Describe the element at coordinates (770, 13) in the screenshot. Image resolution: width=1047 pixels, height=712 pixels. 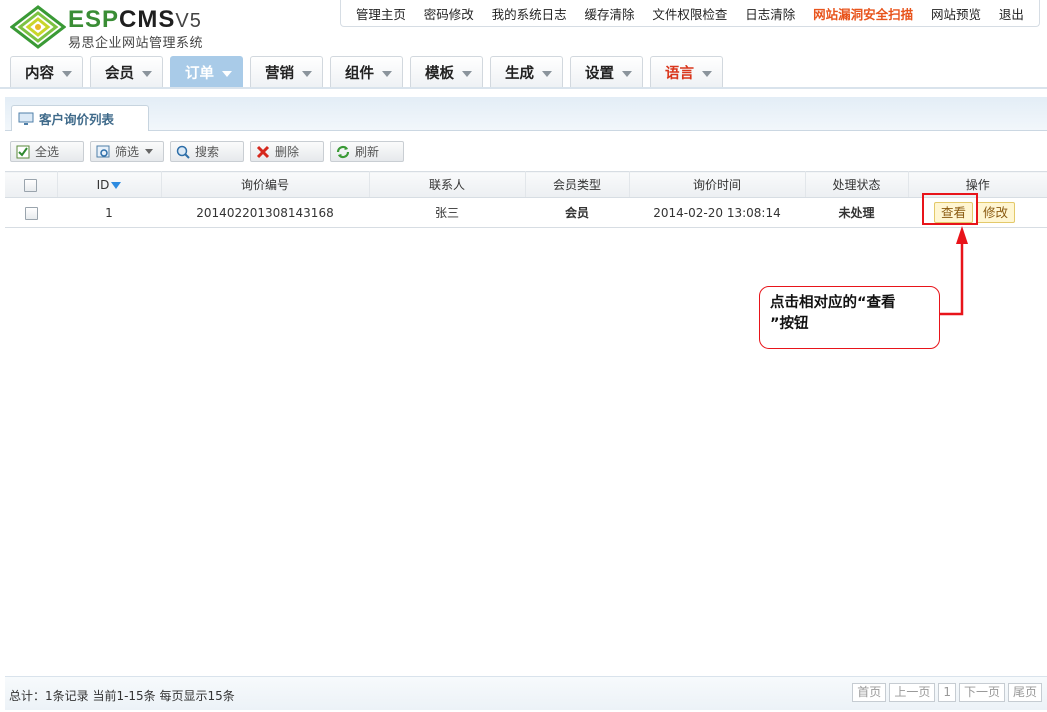
I see `top-link-clear-log: 日志清除` at that location.